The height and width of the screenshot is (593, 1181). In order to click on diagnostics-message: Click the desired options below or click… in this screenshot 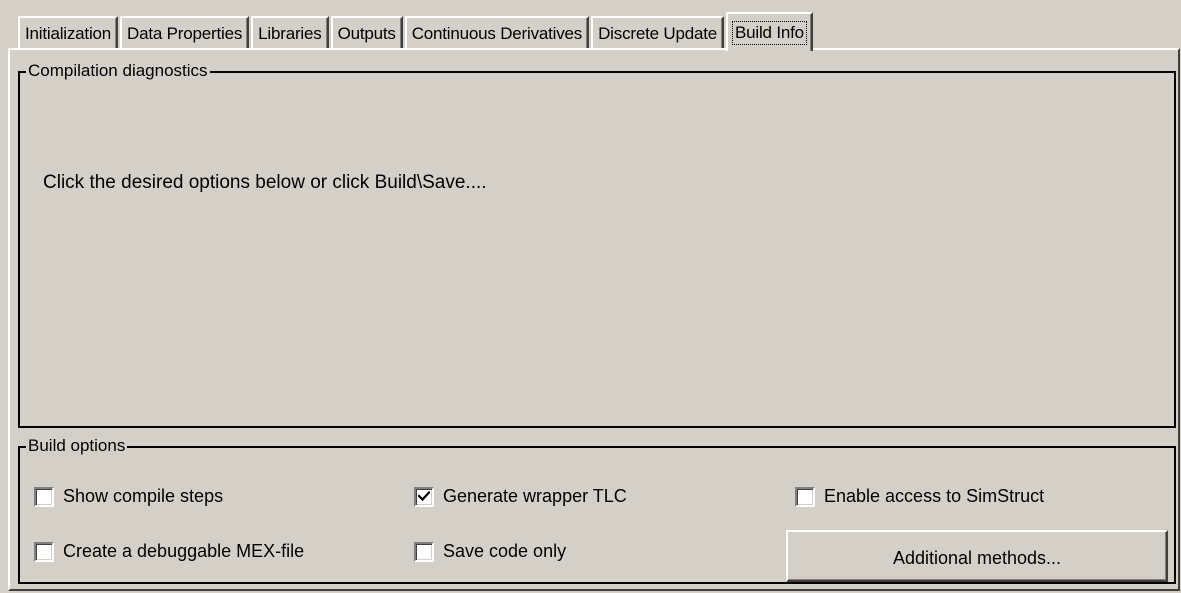, I will do `click(265, 182)`.